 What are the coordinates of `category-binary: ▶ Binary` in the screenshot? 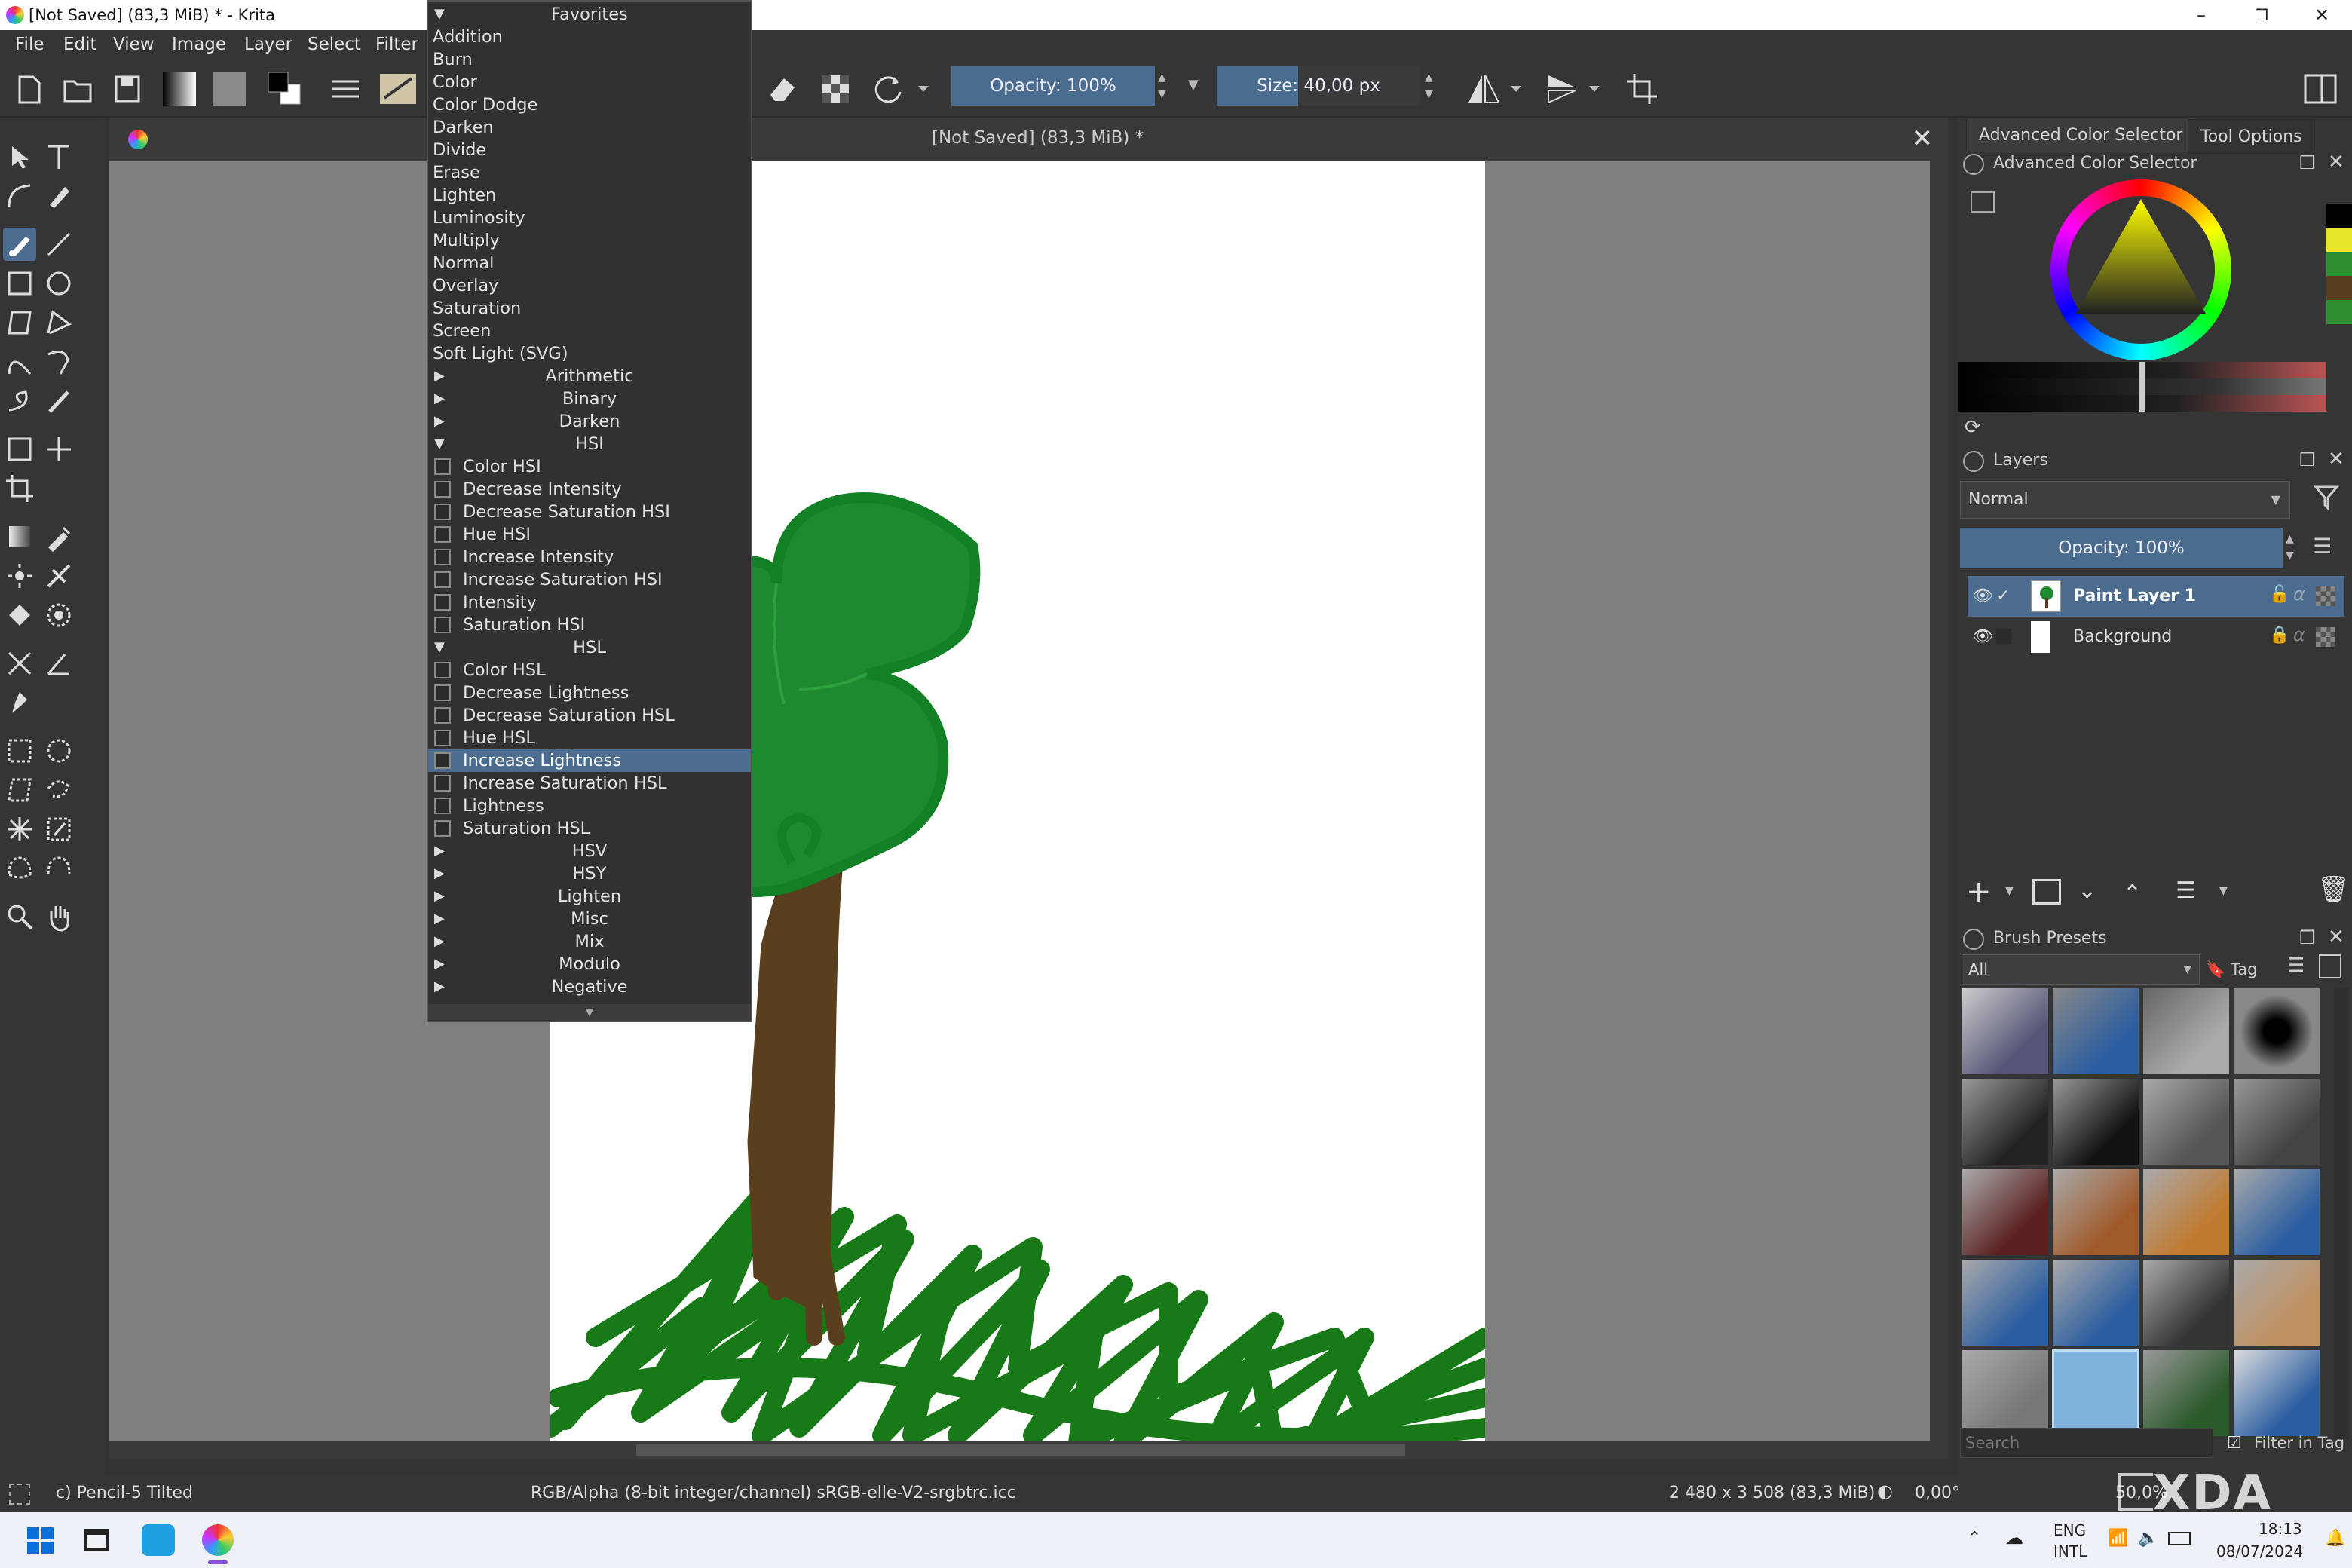 It's located at (589, 398).